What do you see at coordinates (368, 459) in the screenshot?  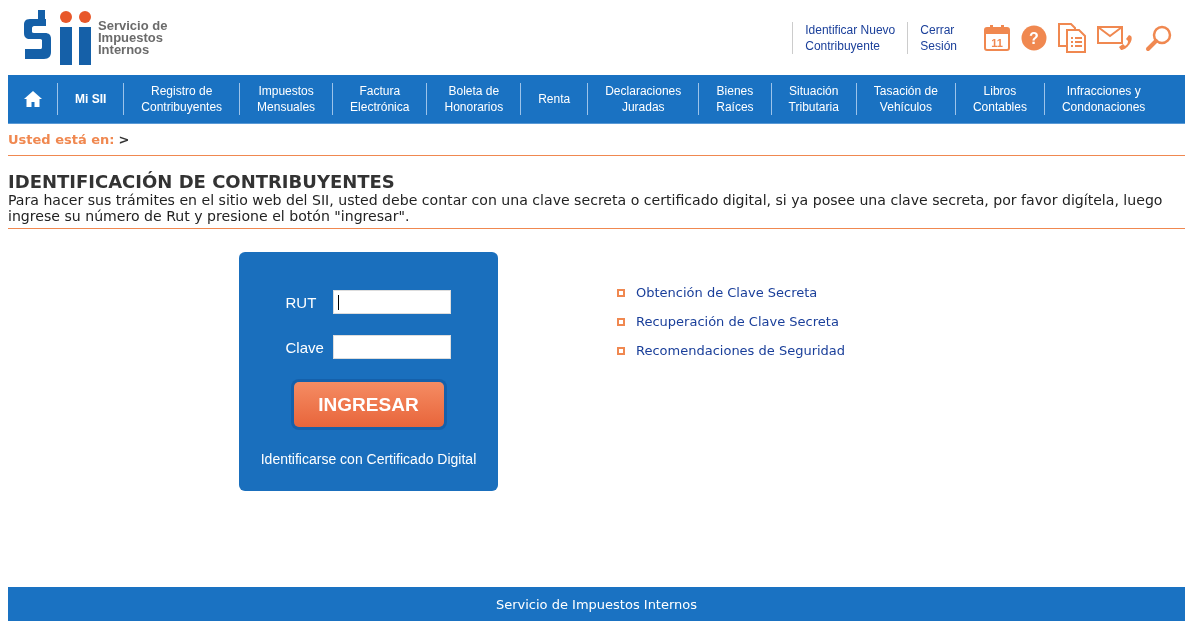 I see `certificate-link: Identificarse con Certificado Digital` at bounding box center [368, 459].